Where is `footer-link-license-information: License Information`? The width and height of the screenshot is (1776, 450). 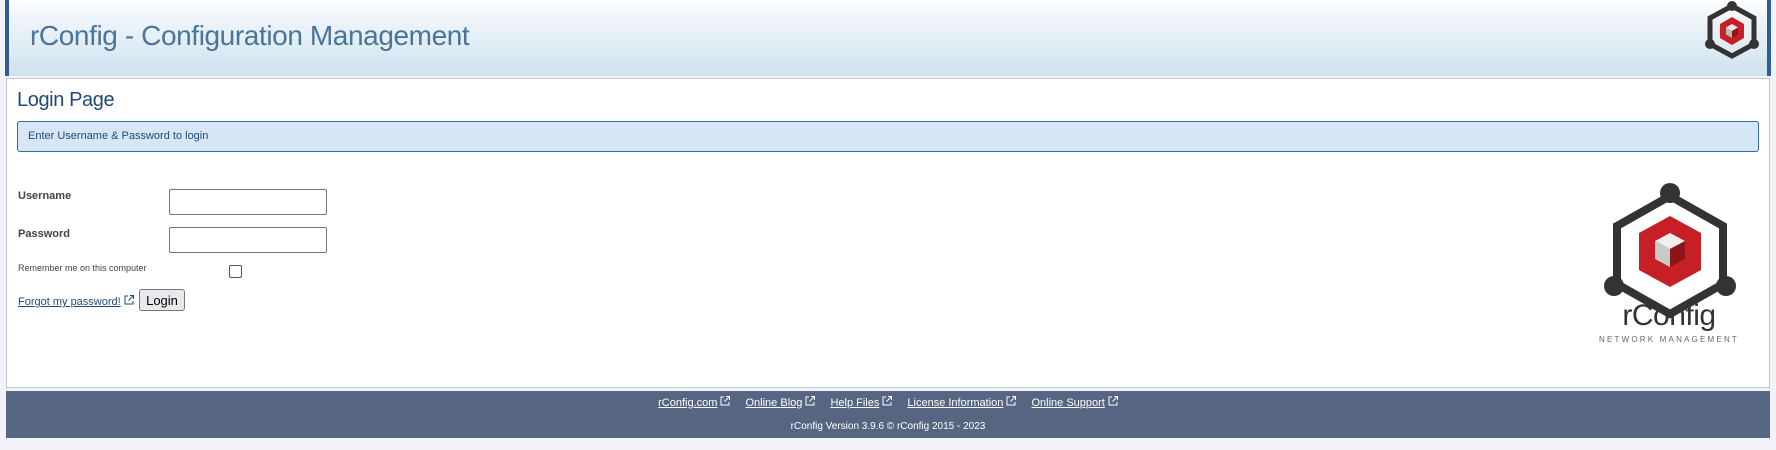
footer-link-license-information: License Information is located at coordinates (962, 402).